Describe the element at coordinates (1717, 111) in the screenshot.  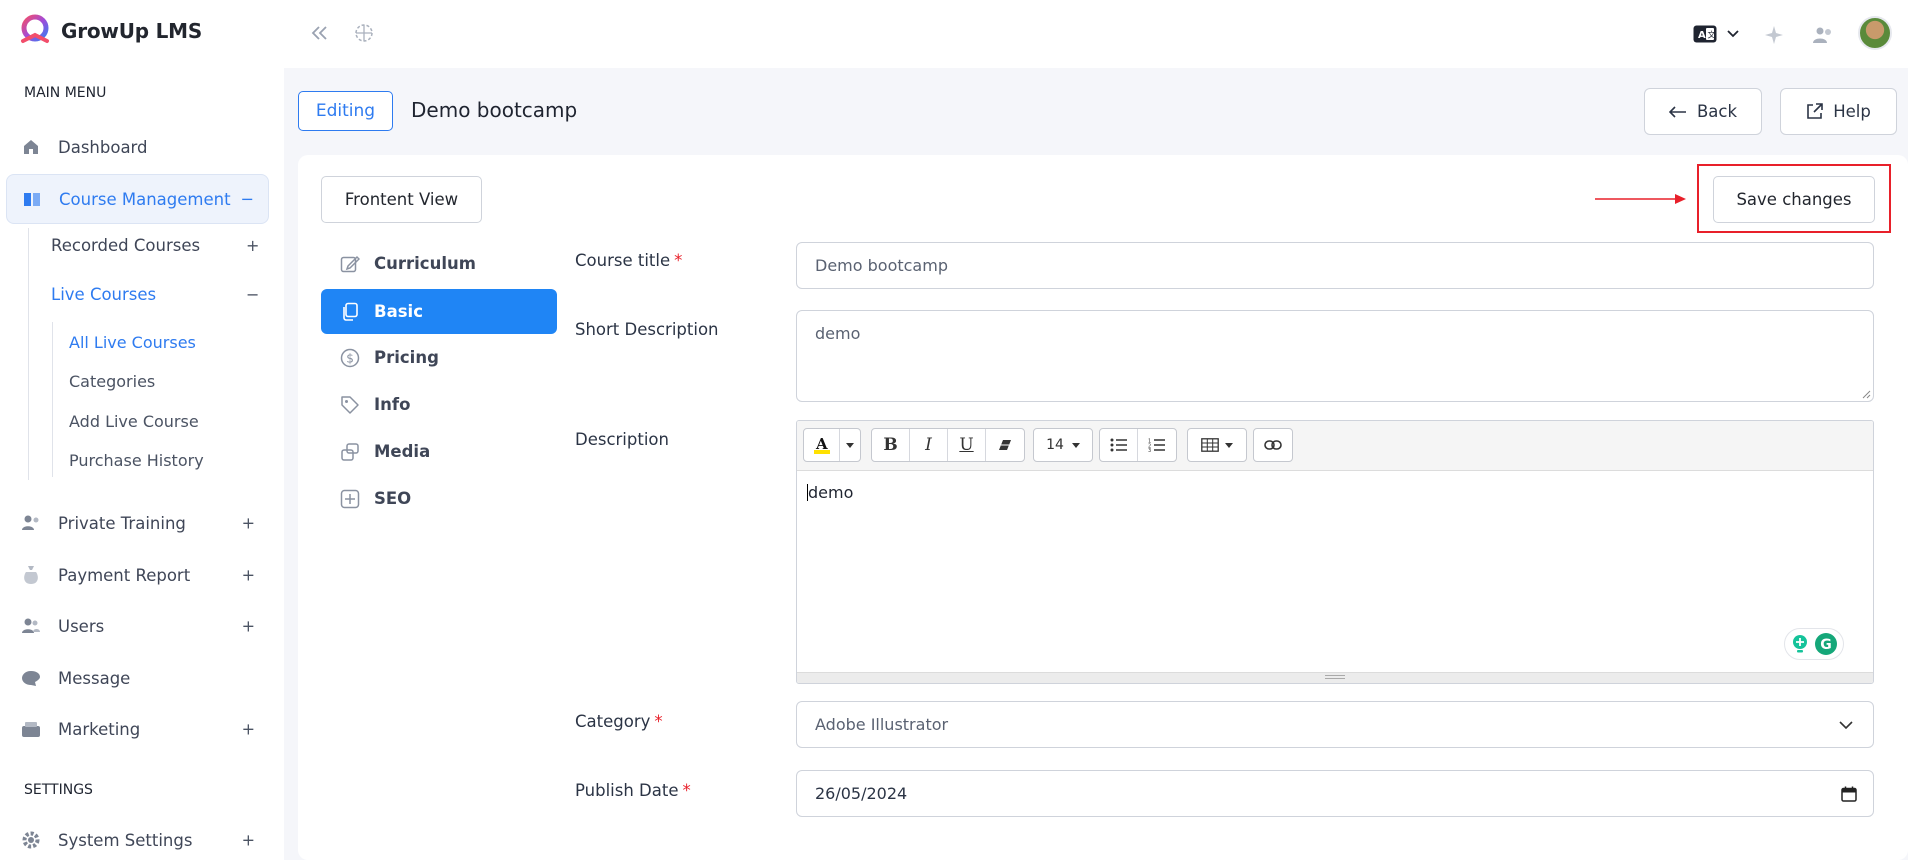
I see `back-label: Back` at that location.